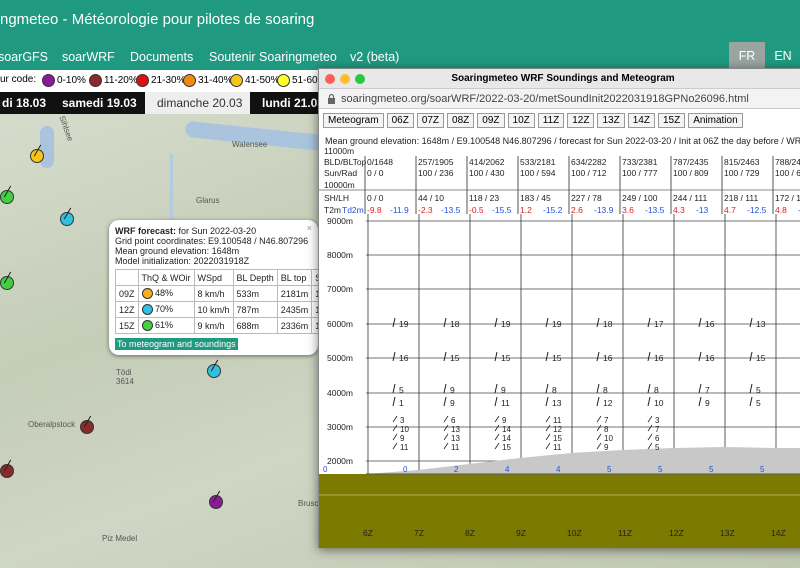 The width and height of the screenshot is (800, 568). I want to click on legend-item: 41-50%, so click(254, 81).